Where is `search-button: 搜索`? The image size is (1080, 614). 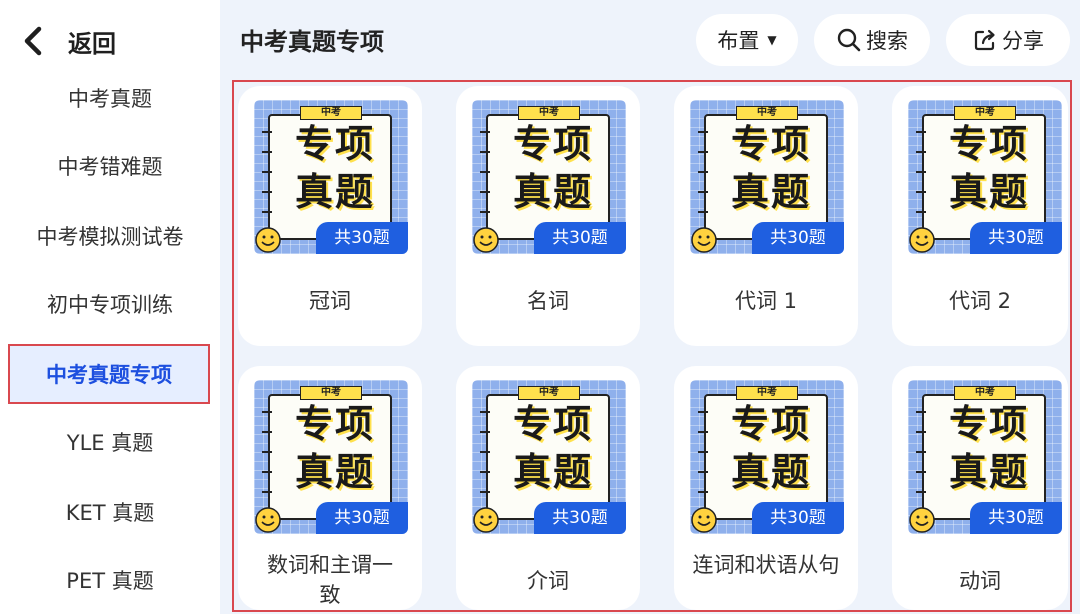
search-button: 搜索 is located at coordinates (872, 40).